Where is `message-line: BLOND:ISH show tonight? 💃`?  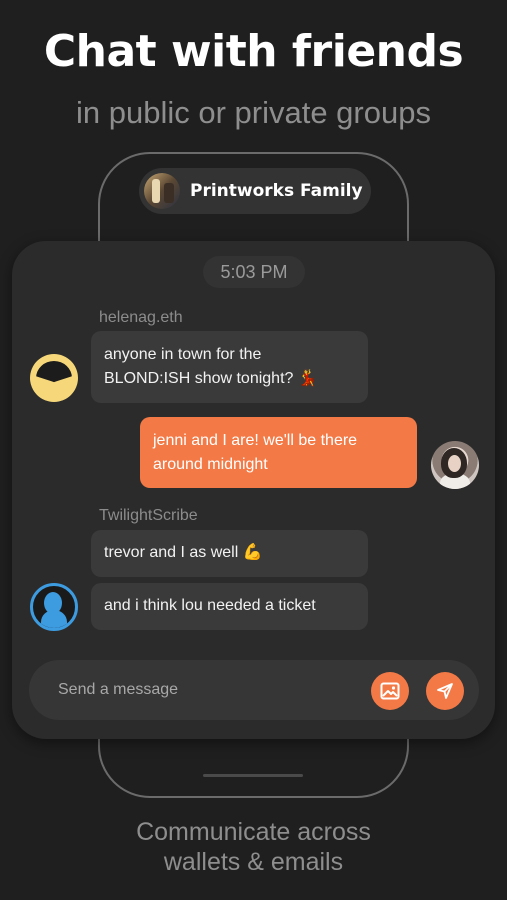
message-line: BLOND:ISH show tonight? 💃 is located at coordinates (211, 378).